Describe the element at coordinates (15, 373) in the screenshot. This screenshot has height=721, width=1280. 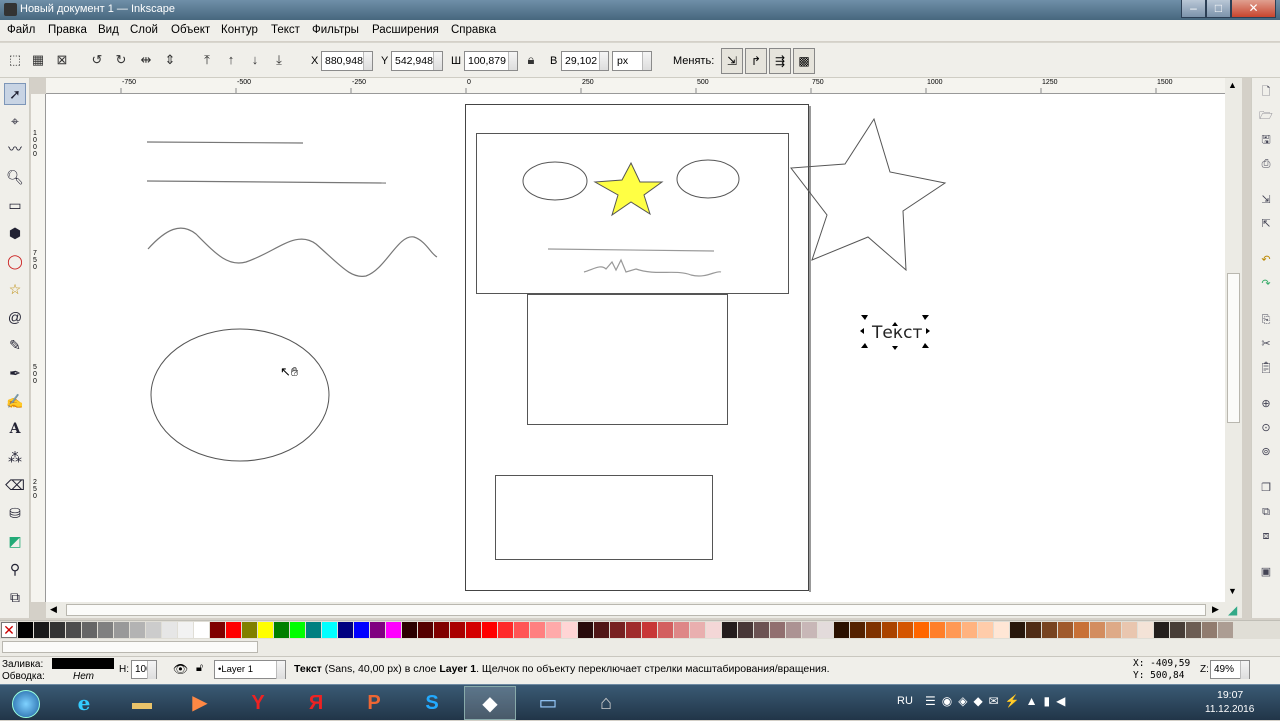
I see `pen-tool-icon: ✒` at that location.